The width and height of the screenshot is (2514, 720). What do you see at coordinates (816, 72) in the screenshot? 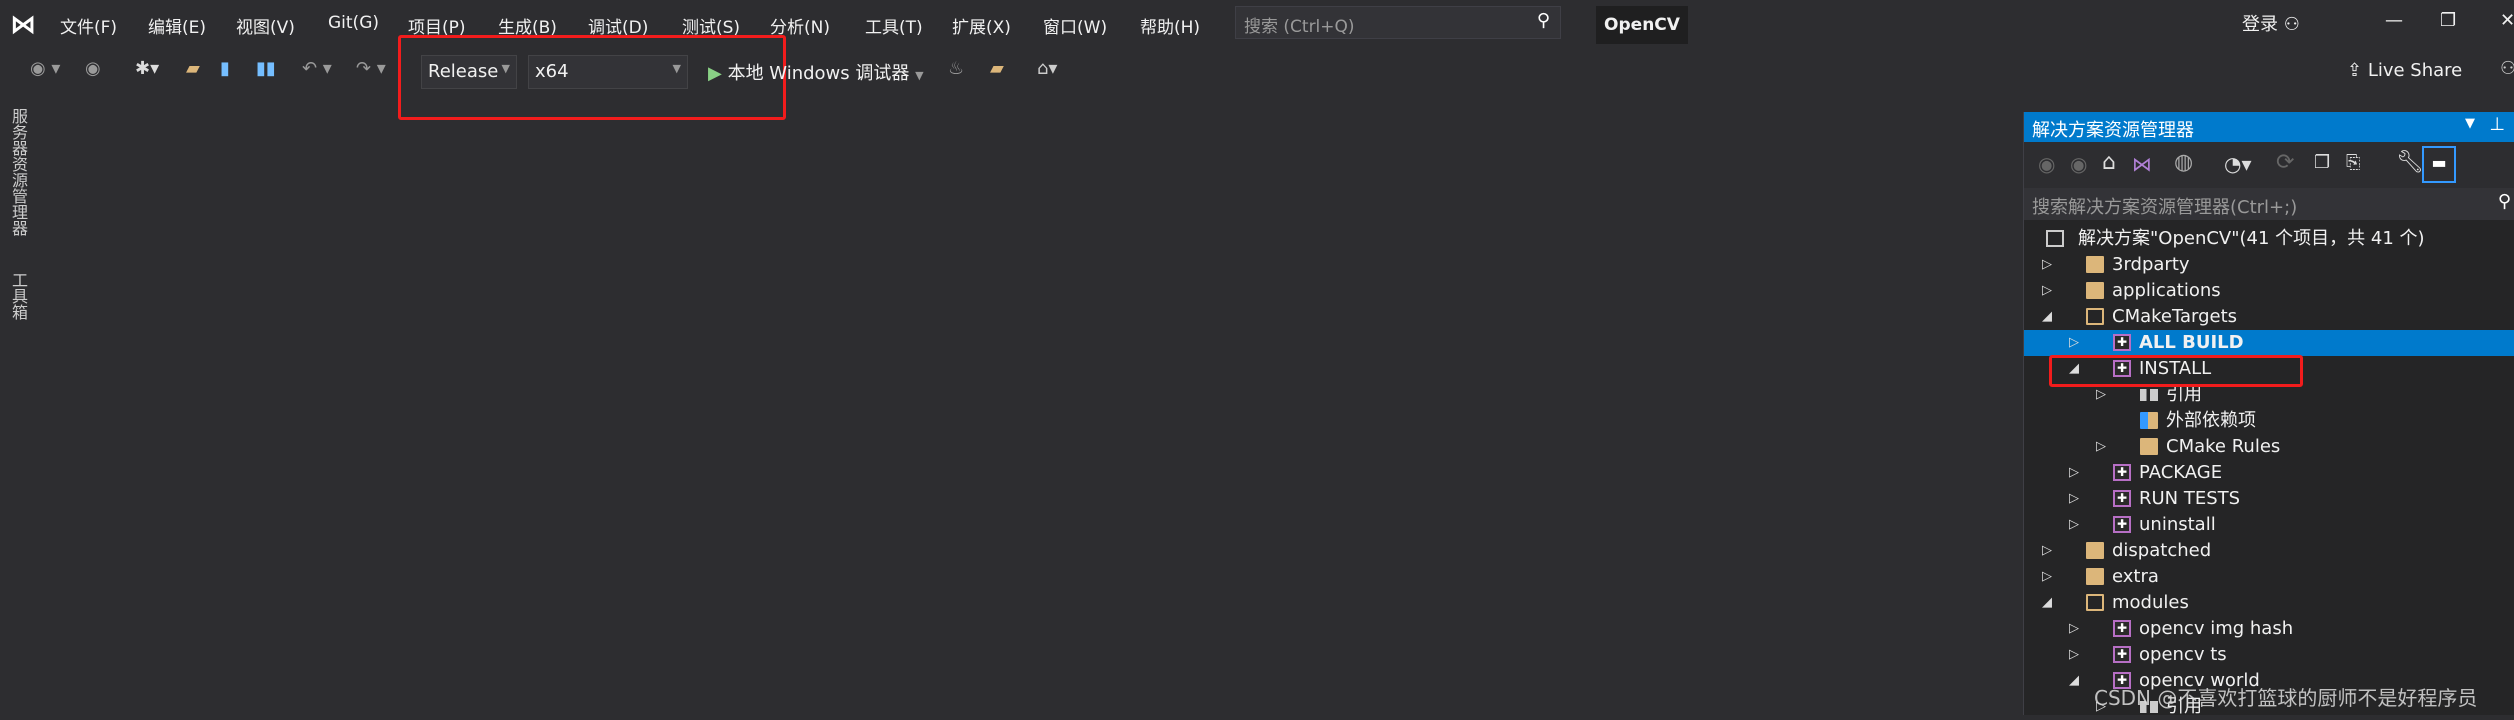
I see `start-debug-button: ▶ 本地 Windows 调试器 ▼` at bounding box center [816, 72].